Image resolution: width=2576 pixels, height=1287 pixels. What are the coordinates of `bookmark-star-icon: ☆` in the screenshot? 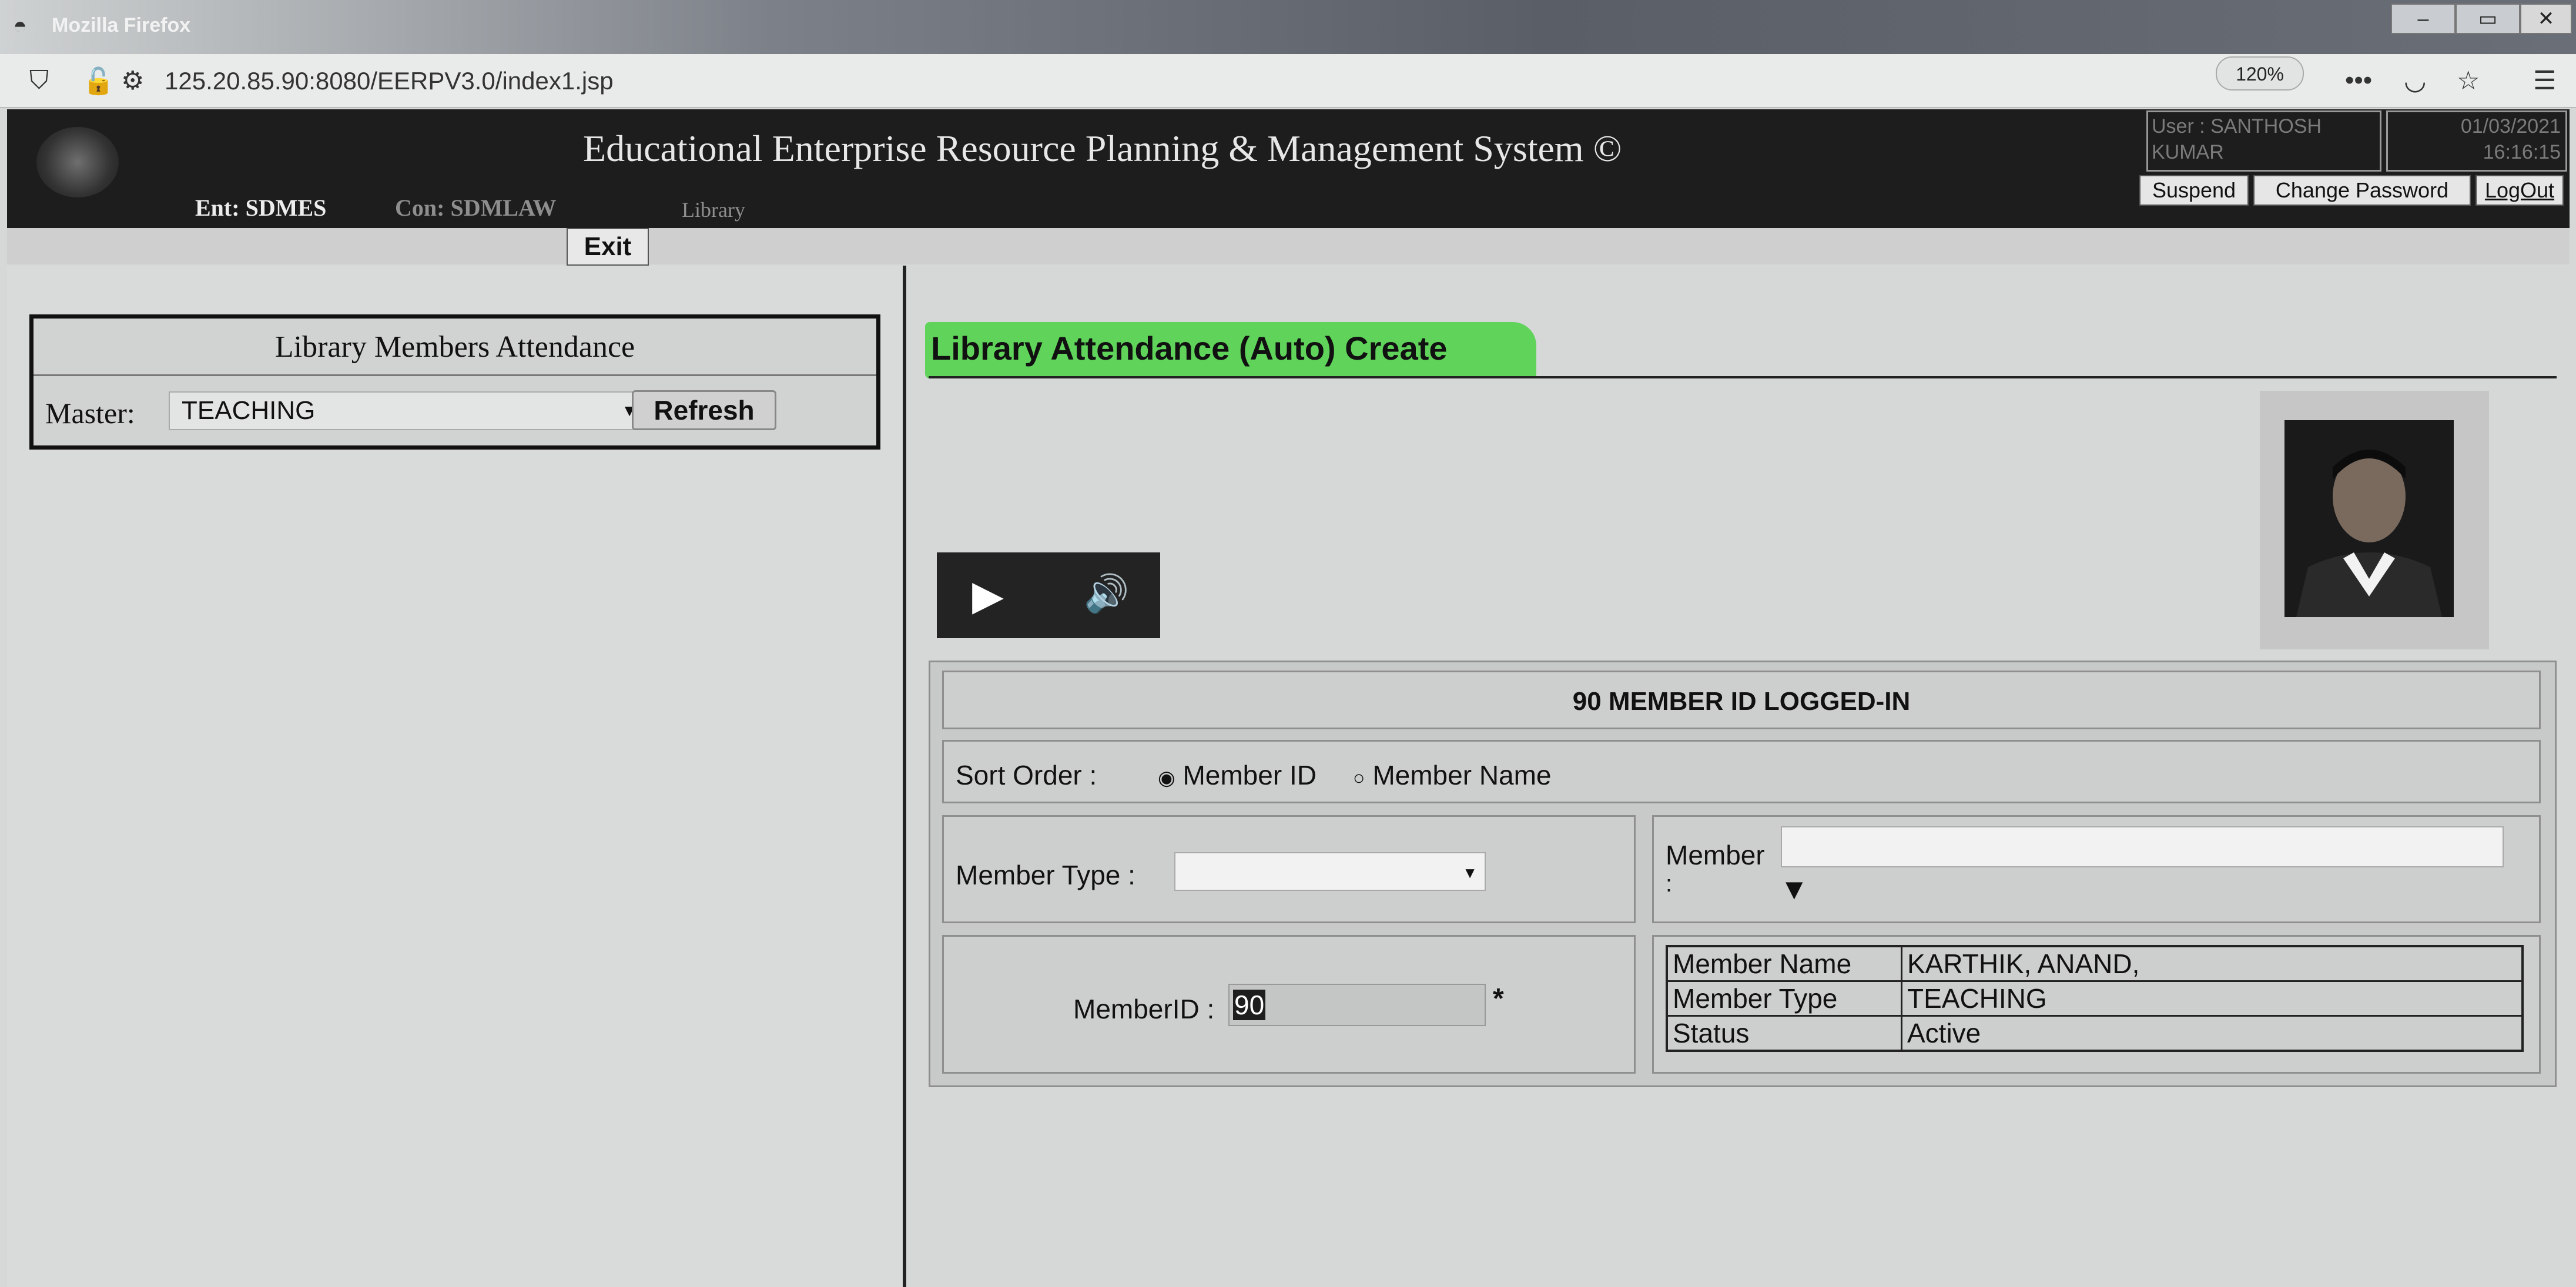 It's located at (2468, 81).